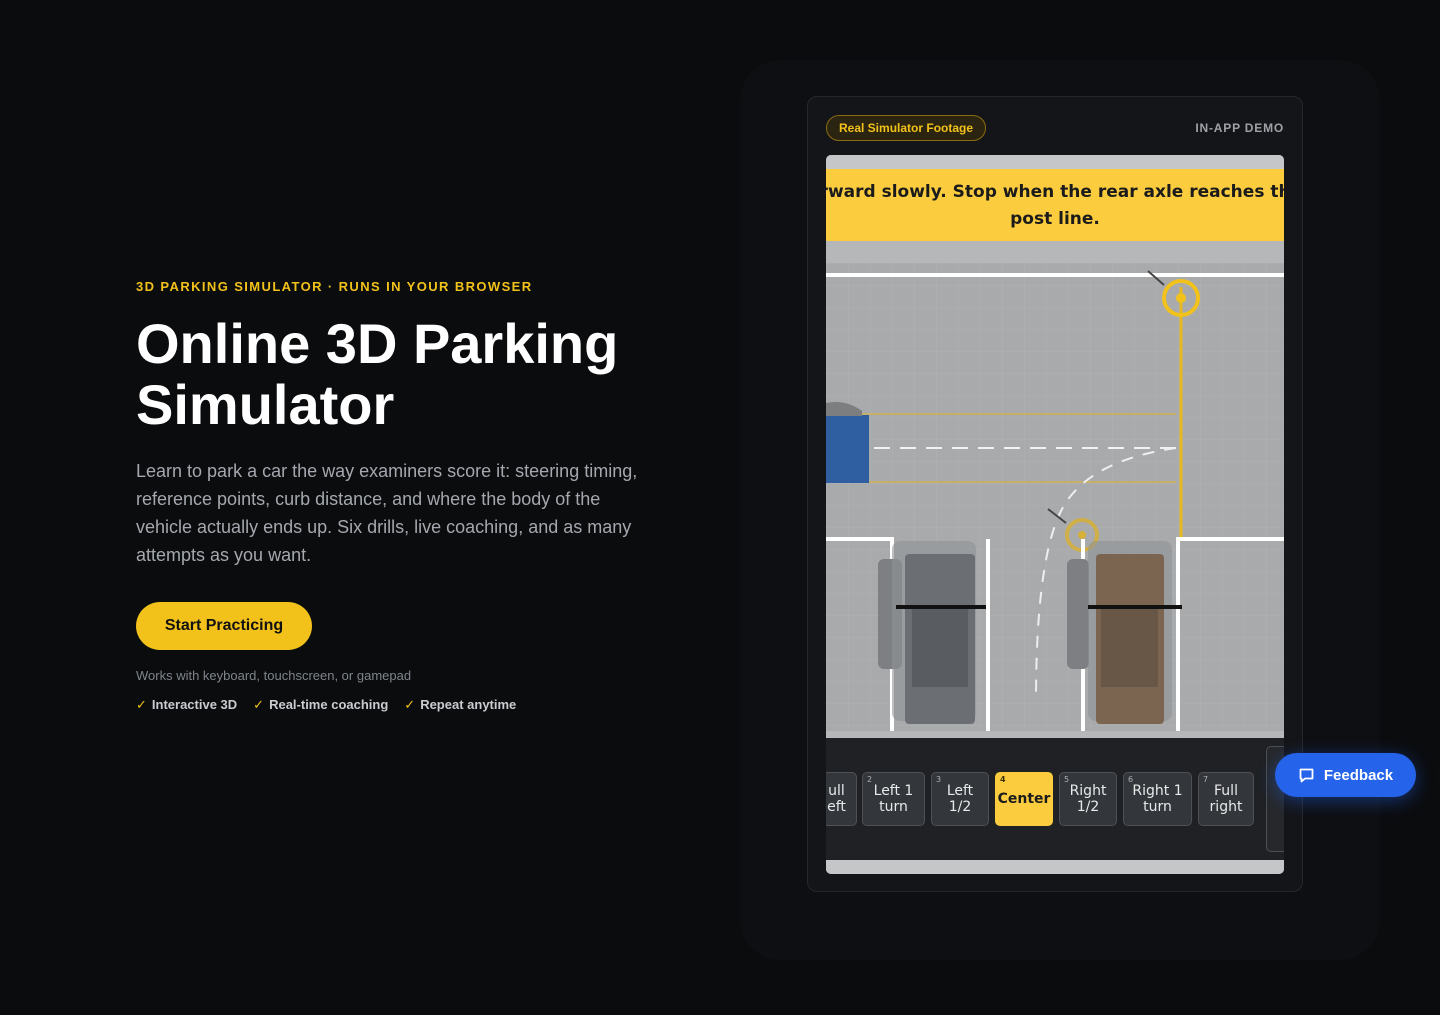  What do you see at coordinates (836, 799) in the screenshot?
I see `steer-label: ull eft` at bounding box center [836, 799].